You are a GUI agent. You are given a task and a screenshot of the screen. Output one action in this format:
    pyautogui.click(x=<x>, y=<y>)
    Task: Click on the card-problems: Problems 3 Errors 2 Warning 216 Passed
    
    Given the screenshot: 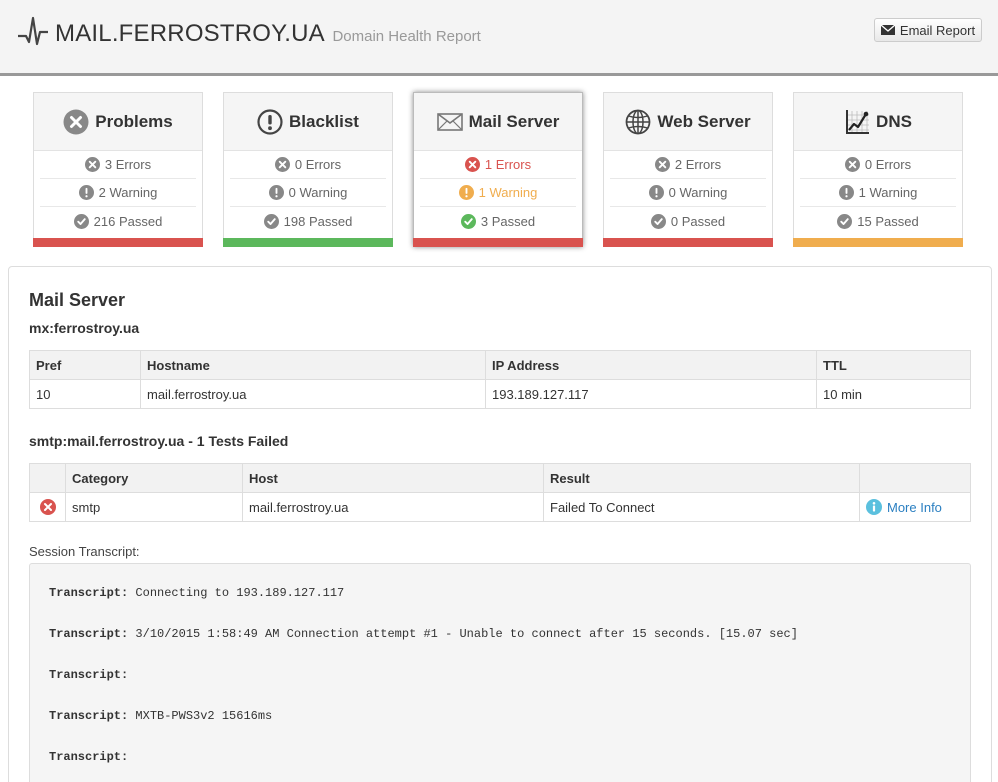 What is the action you would take?
    pyautogui.click(x=118, y=169)
    